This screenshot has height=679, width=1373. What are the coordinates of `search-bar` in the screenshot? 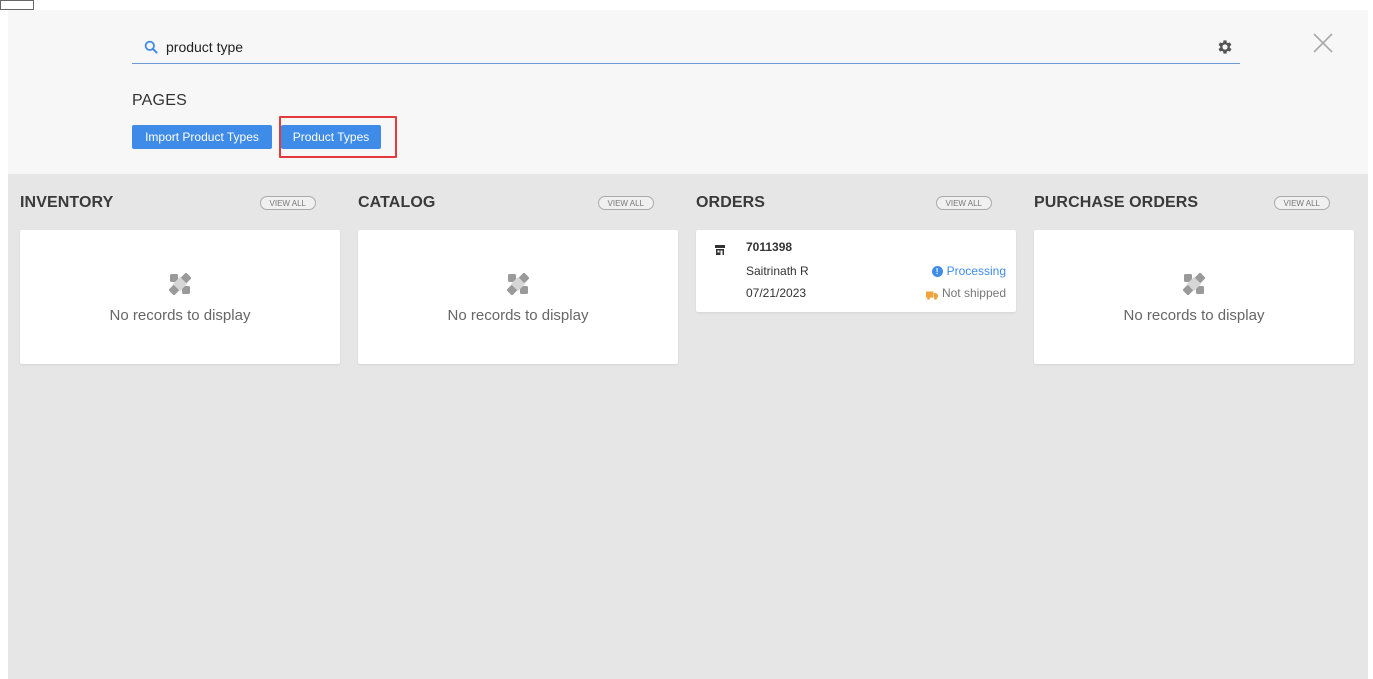 It's located at (686, 47).